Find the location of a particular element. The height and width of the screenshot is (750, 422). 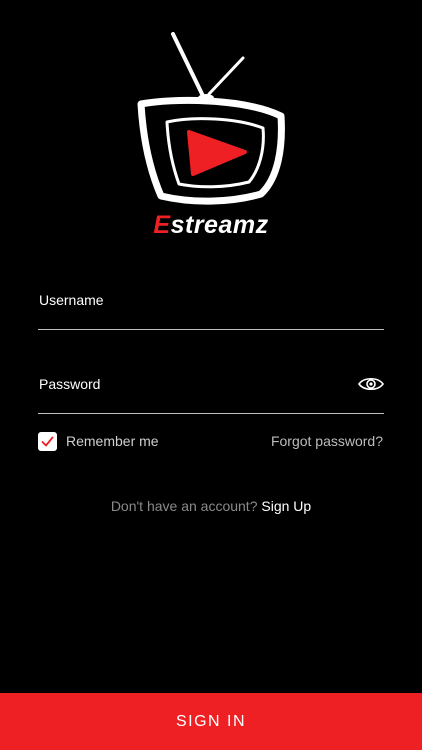

eye-icon is located at coordinates (371, 384).